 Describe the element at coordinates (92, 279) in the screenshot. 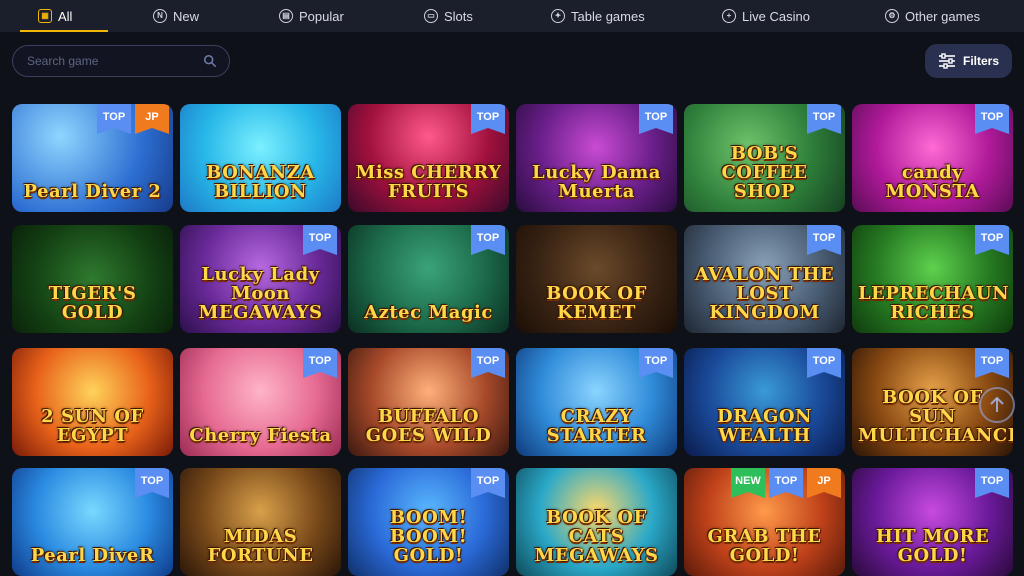

I see `game-card: TIGER'S GOLD` at that location.